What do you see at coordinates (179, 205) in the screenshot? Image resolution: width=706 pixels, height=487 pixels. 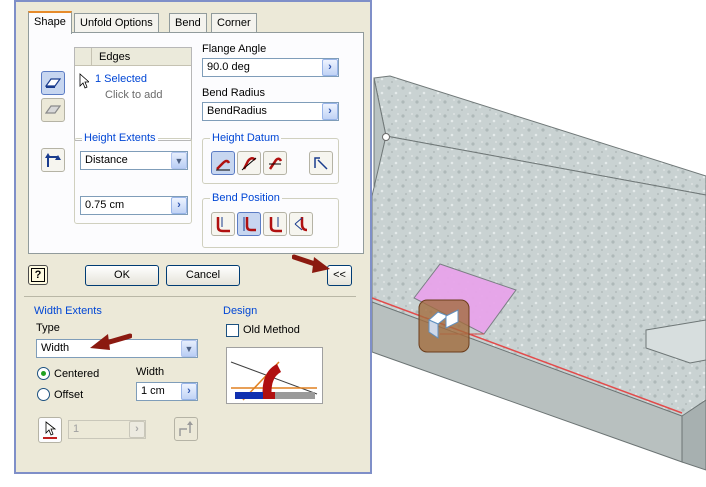 I see `height-distance-arrow-icon: ›` at bounding box center [179, 205].